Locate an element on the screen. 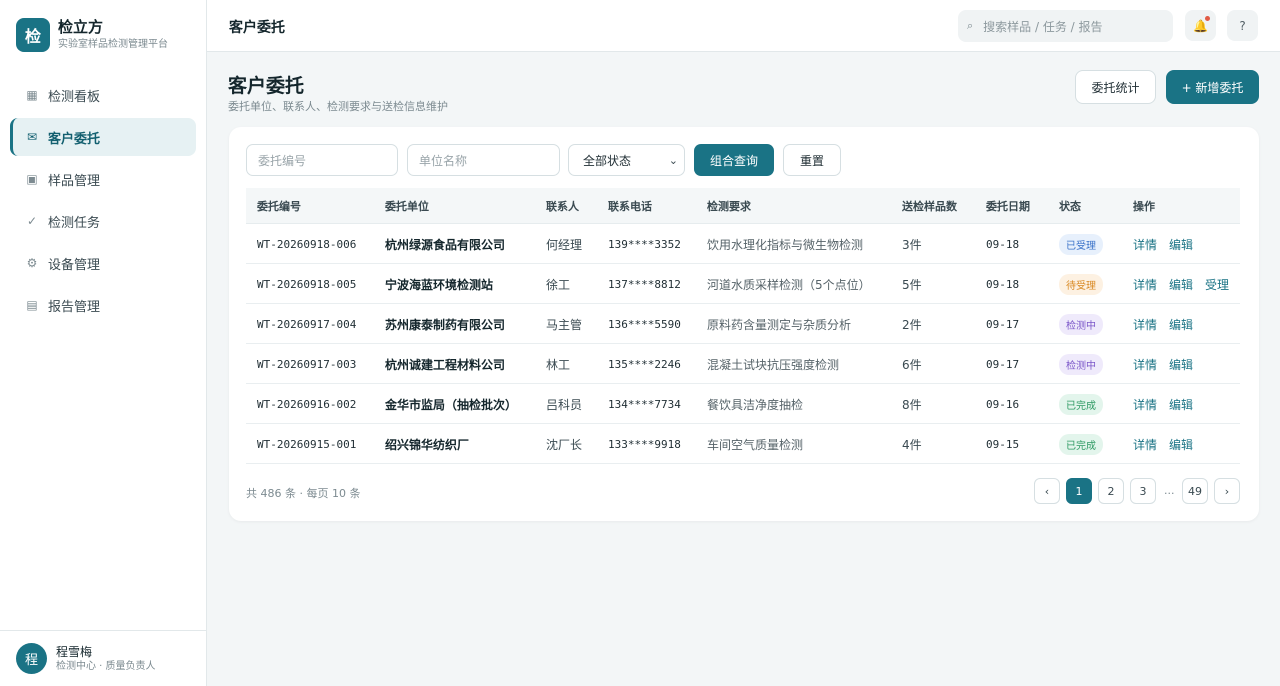  unit-cell: 宁波海蓝环境检测站 is located at coordinates (439, 284).